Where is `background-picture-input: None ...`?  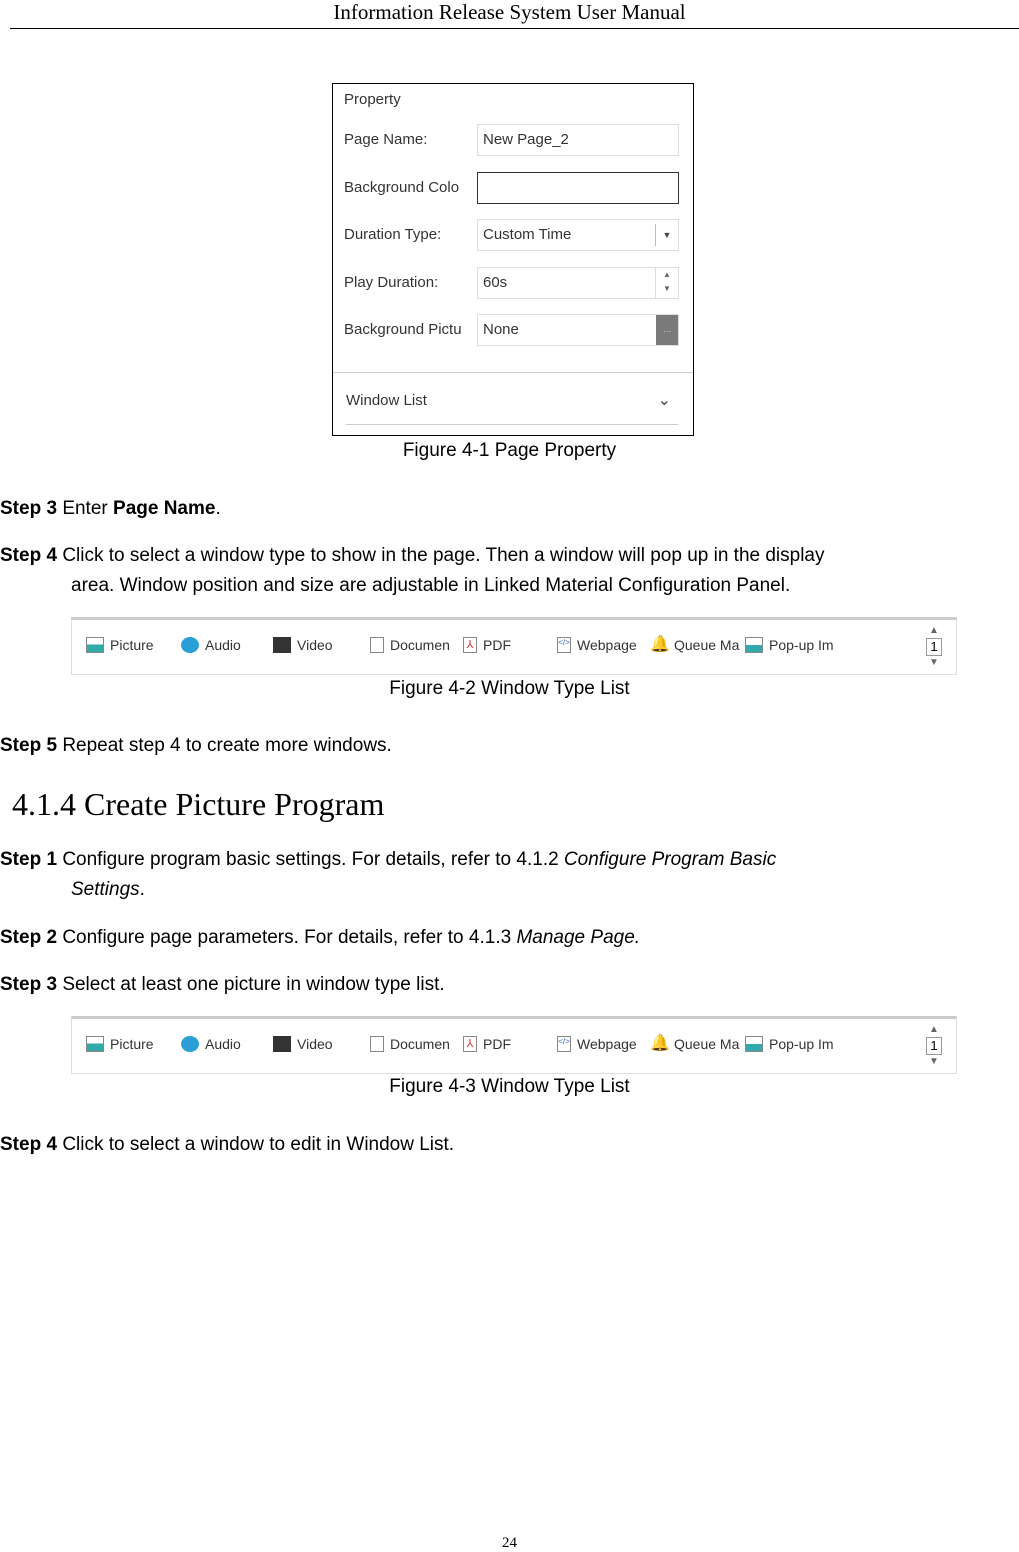 background-picture-input: None ... is located at coordinates (578, 330).